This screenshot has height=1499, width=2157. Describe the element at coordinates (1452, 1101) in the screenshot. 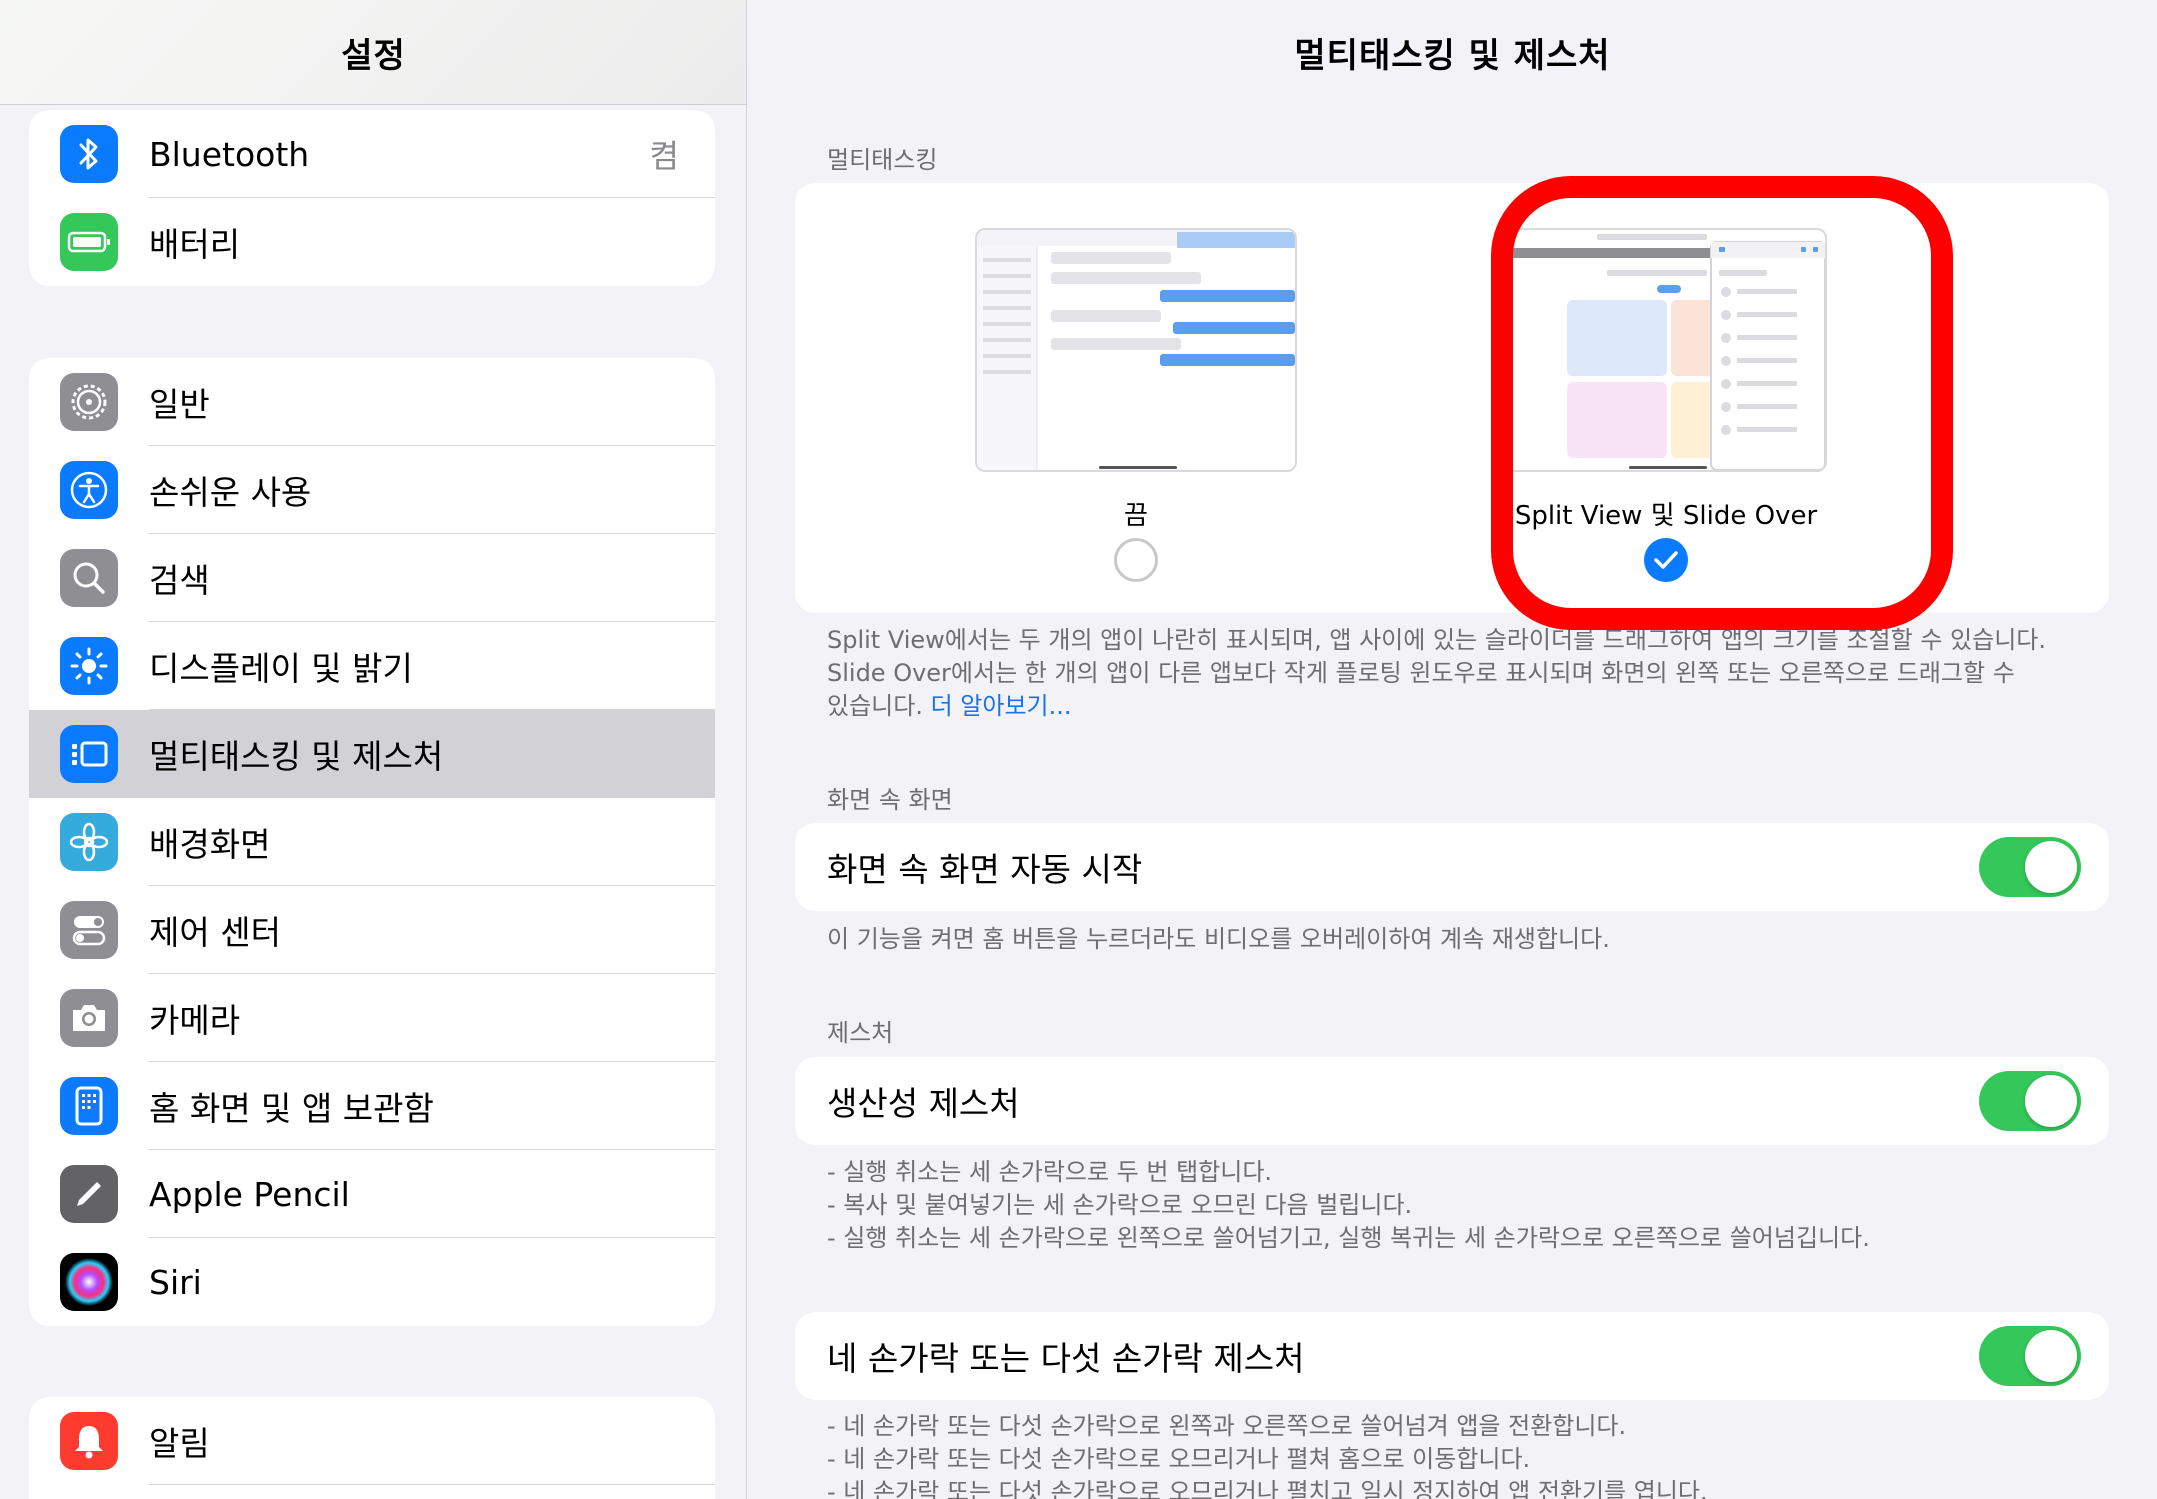

I see `productivity-gestures-row: 생산성 제스처` at that location.